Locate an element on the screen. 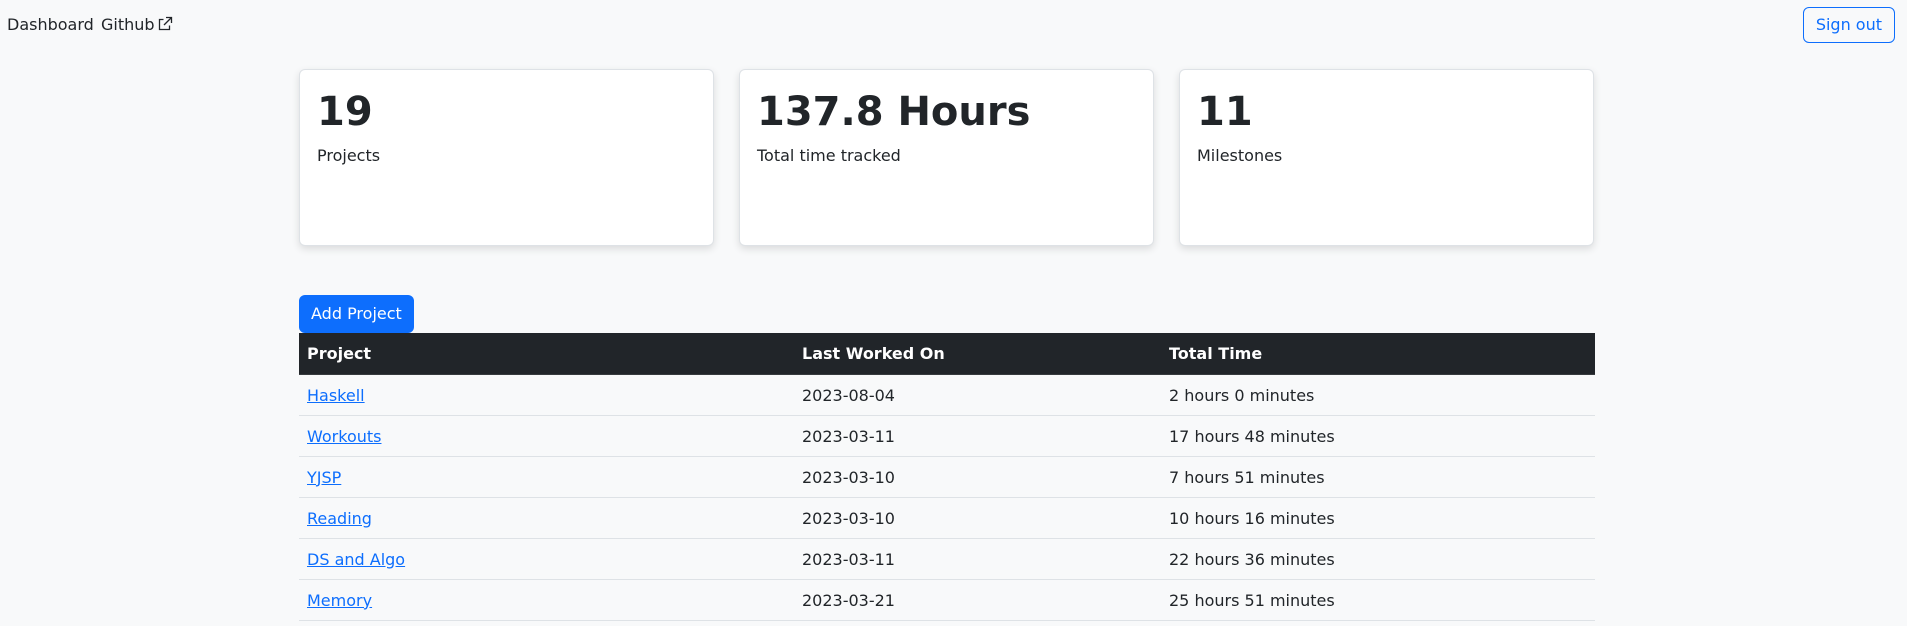 Image resolution: width=1907 pixels, height=626 pixels. column-header-project: Project is located at coordinates (546, 354).